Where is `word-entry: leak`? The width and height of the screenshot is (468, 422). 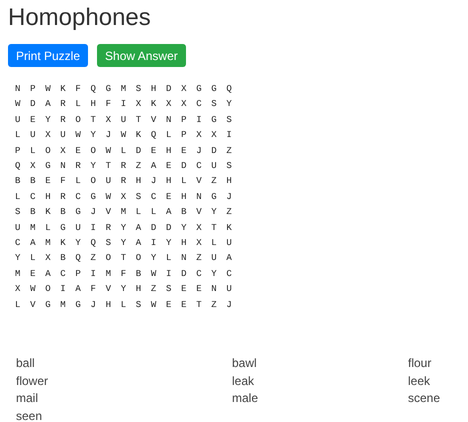
word-entry: leak is located at coordinates (243, 381).